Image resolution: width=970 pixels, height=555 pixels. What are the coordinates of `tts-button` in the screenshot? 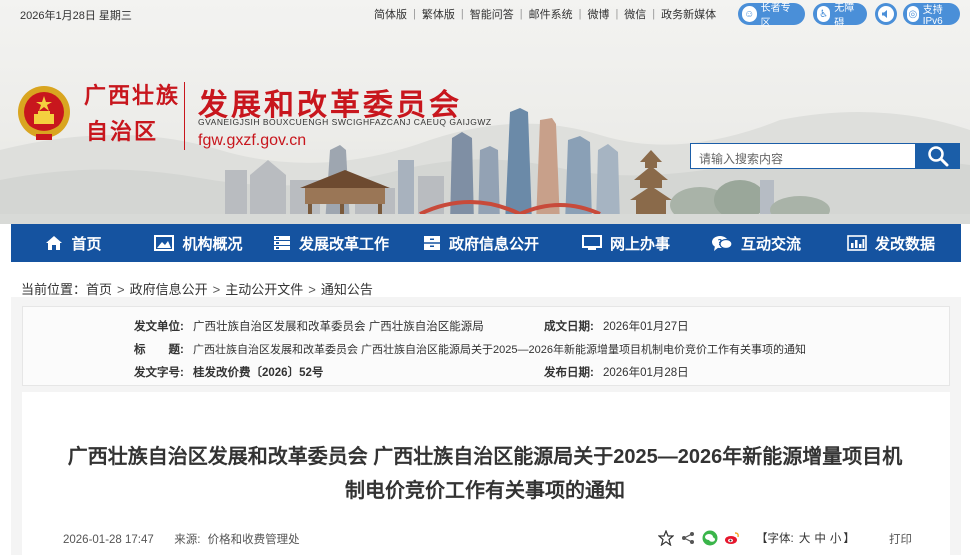 It's located at (886, 14).